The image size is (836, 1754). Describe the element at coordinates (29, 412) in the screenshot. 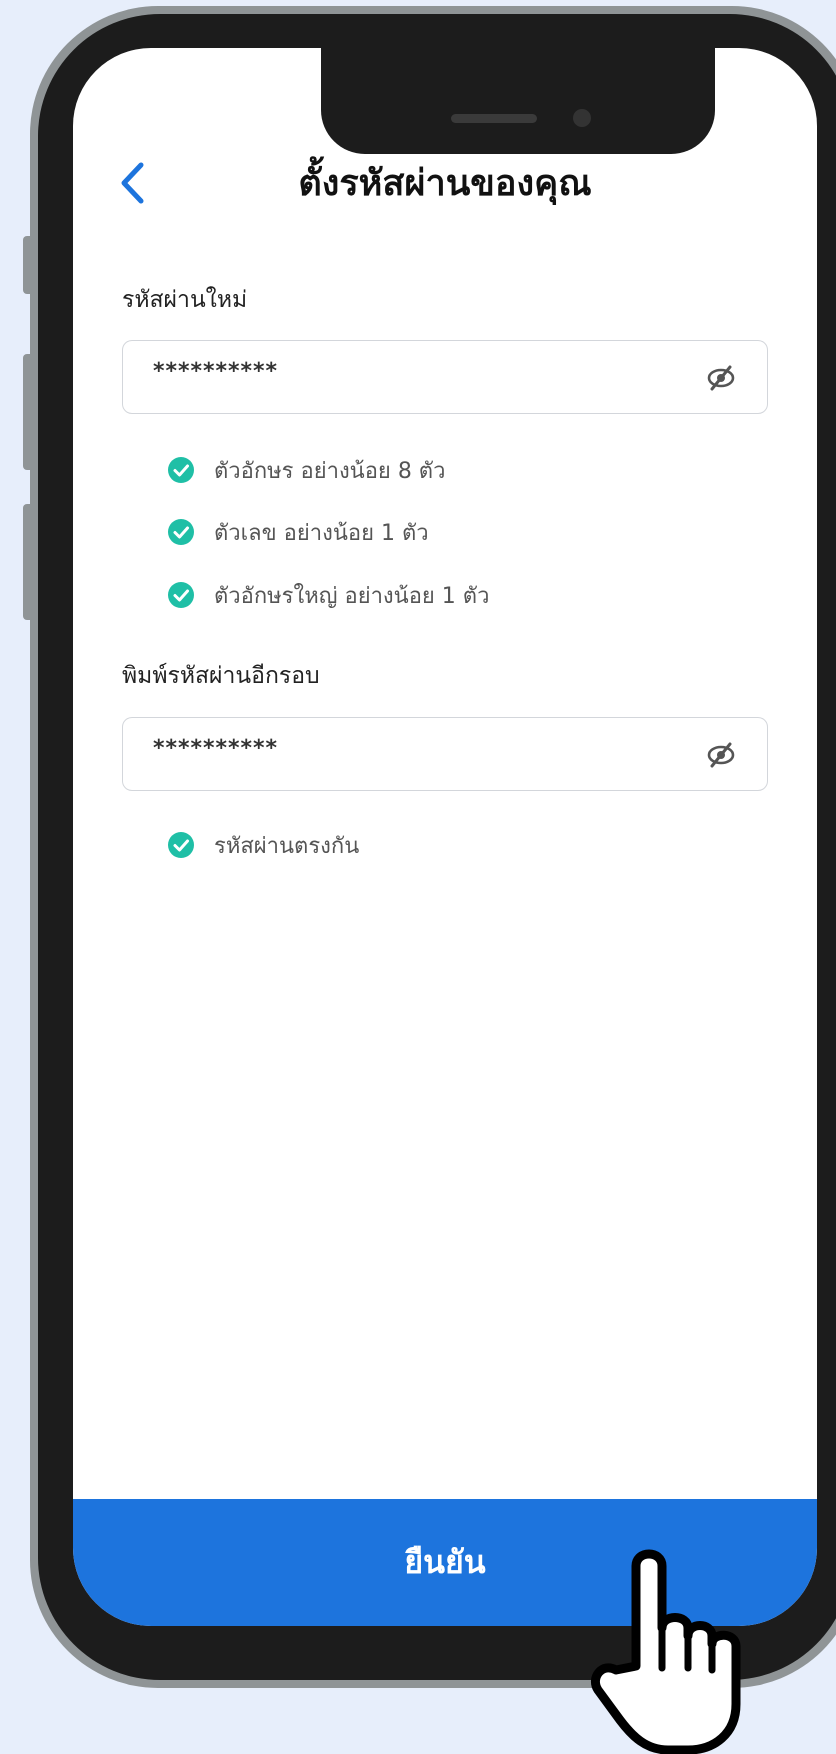

I see `phone-volume-up-button` at that location.